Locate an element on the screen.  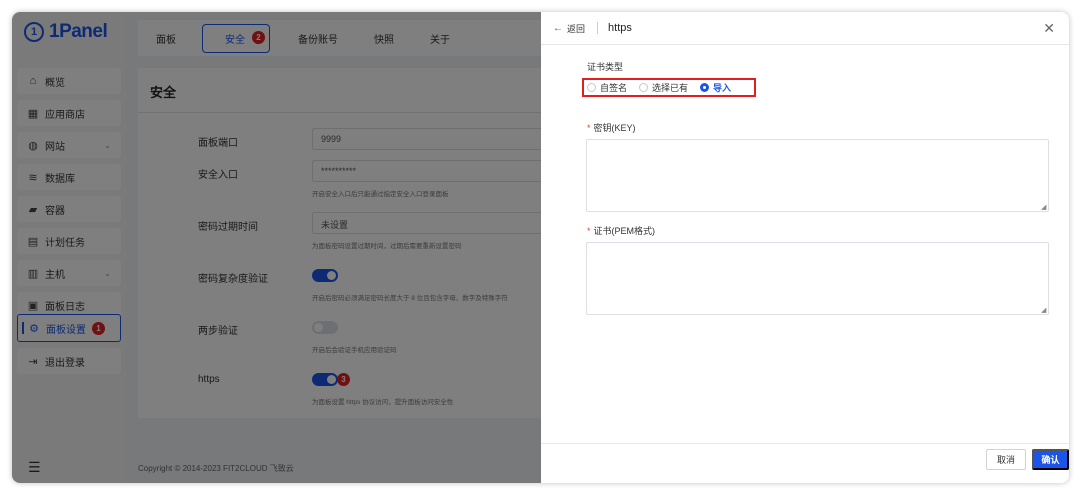
radio-self-signed: 自签名 is located at coordinates (607, 87).